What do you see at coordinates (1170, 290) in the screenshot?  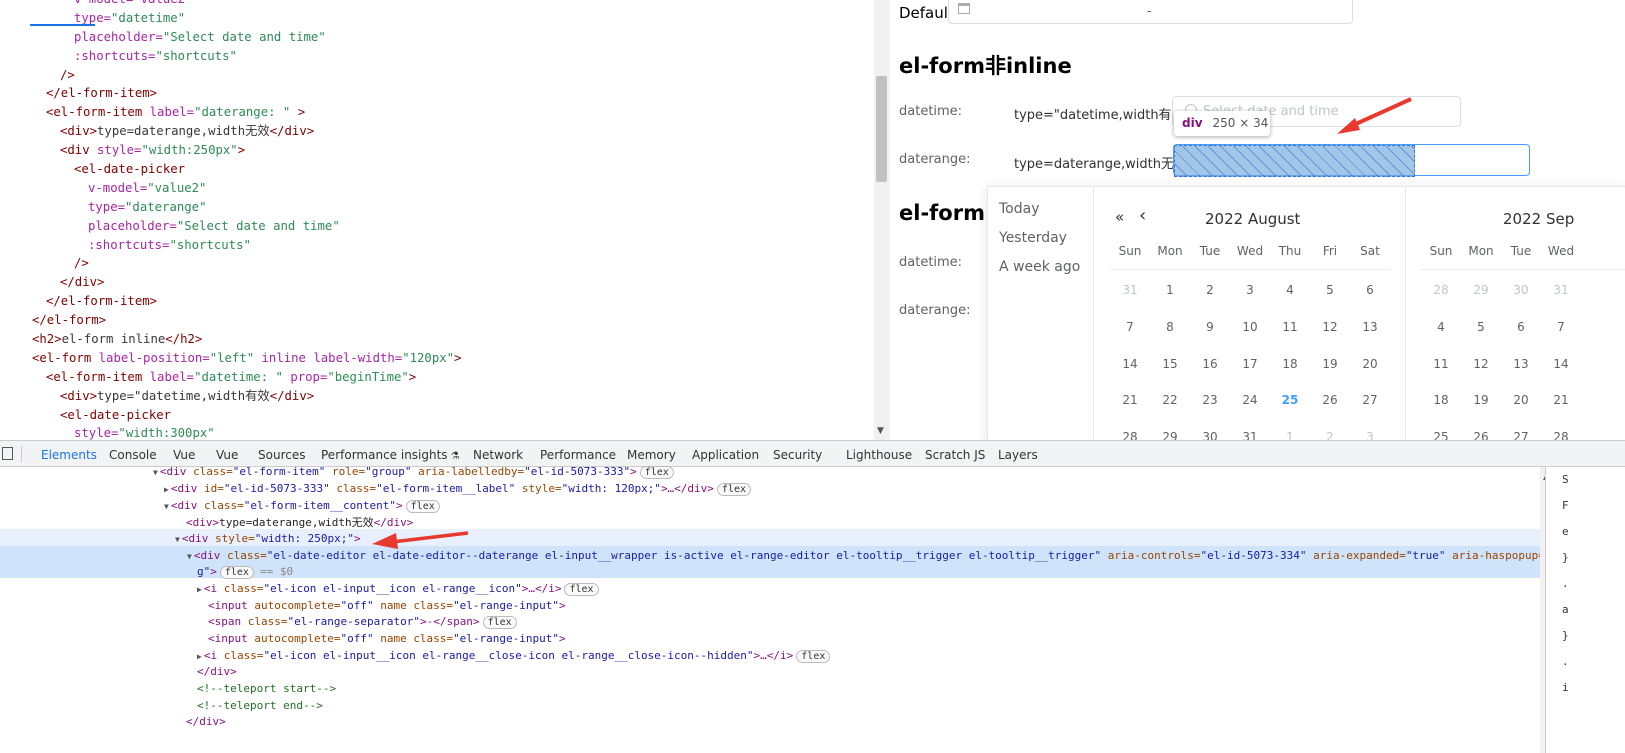 I see `calendar-day: 1` at bounding box center [1170, 290].